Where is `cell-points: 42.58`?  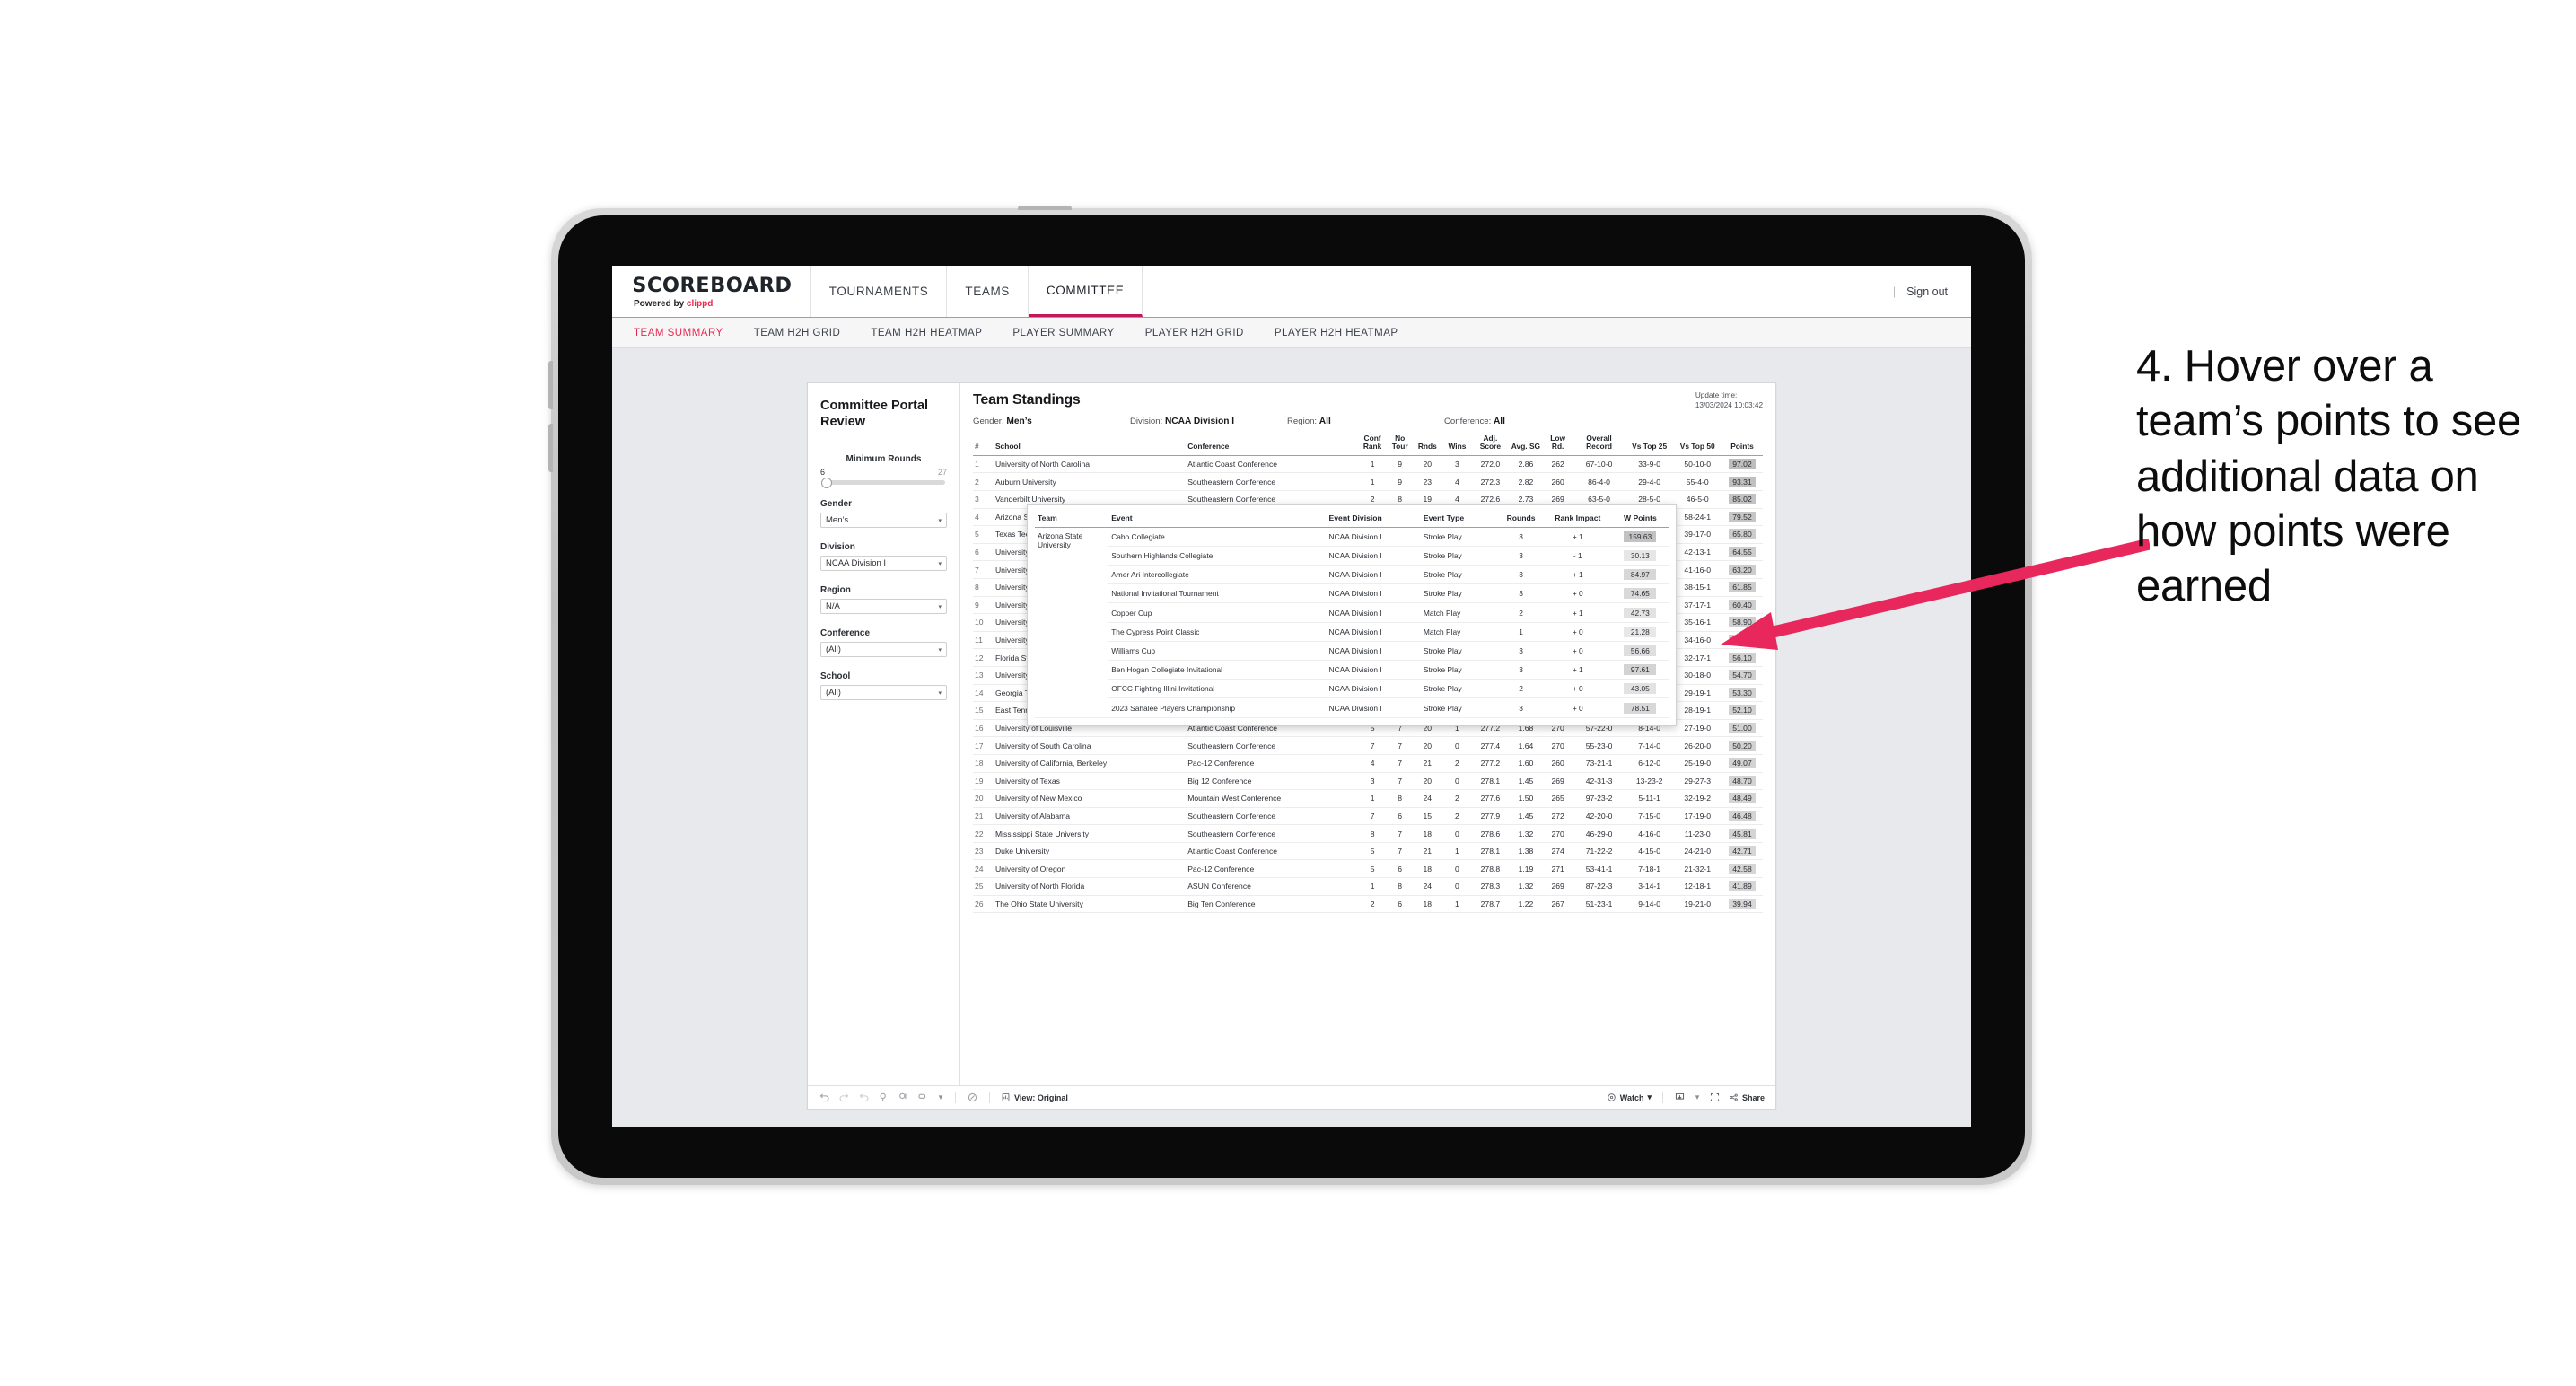 cell-points: 42.58 is located at coordinates (1742, 869).